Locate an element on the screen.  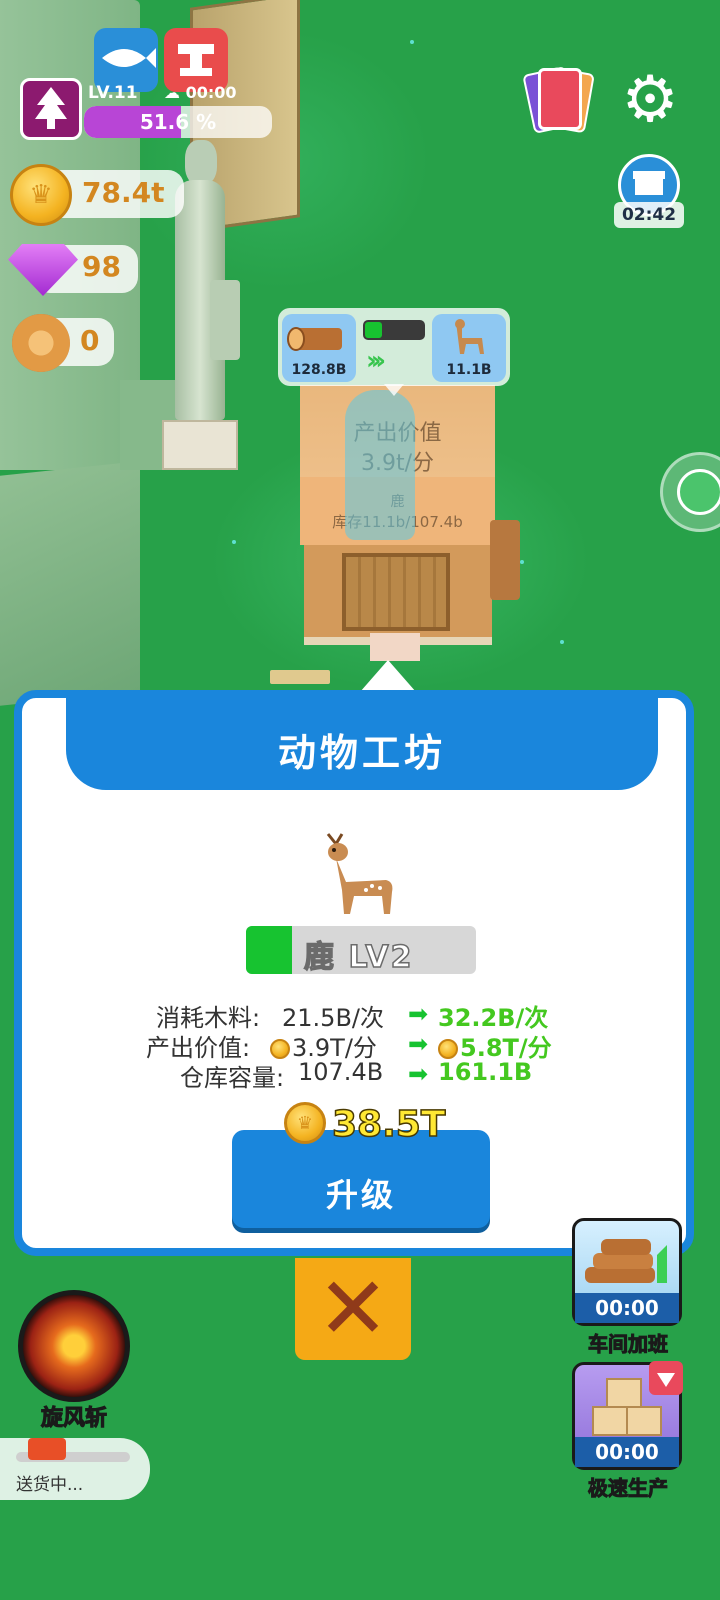
xp-progress-bar: 51.6 % is located at coordinates (178, 122).